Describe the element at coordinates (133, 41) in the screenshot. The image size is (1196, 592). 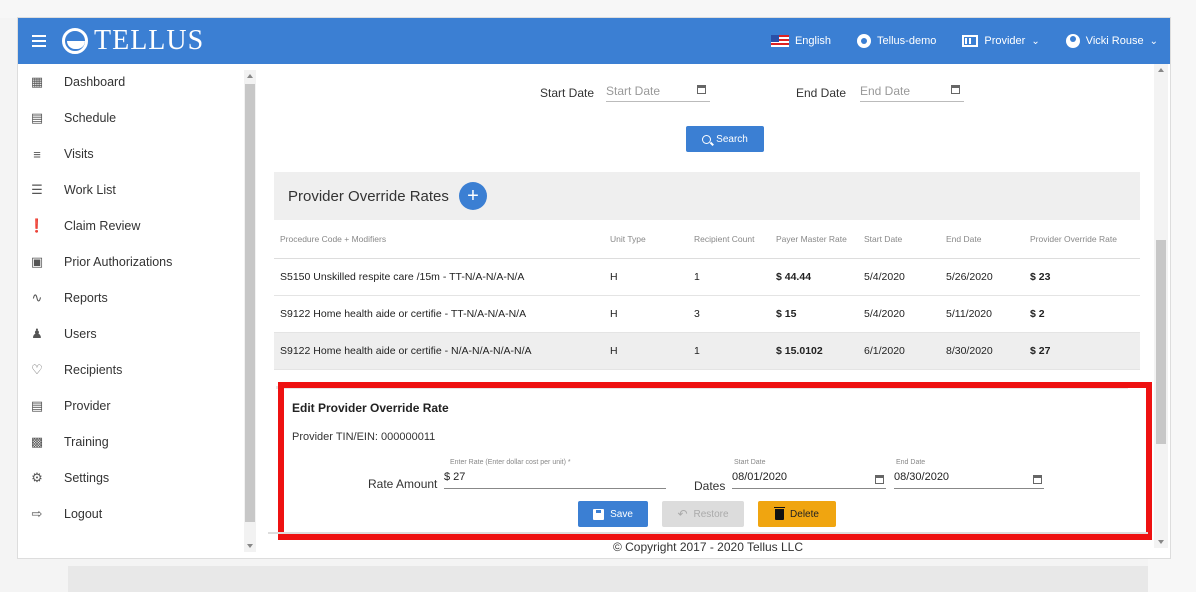
I see `logo: TELLUS` at that location.